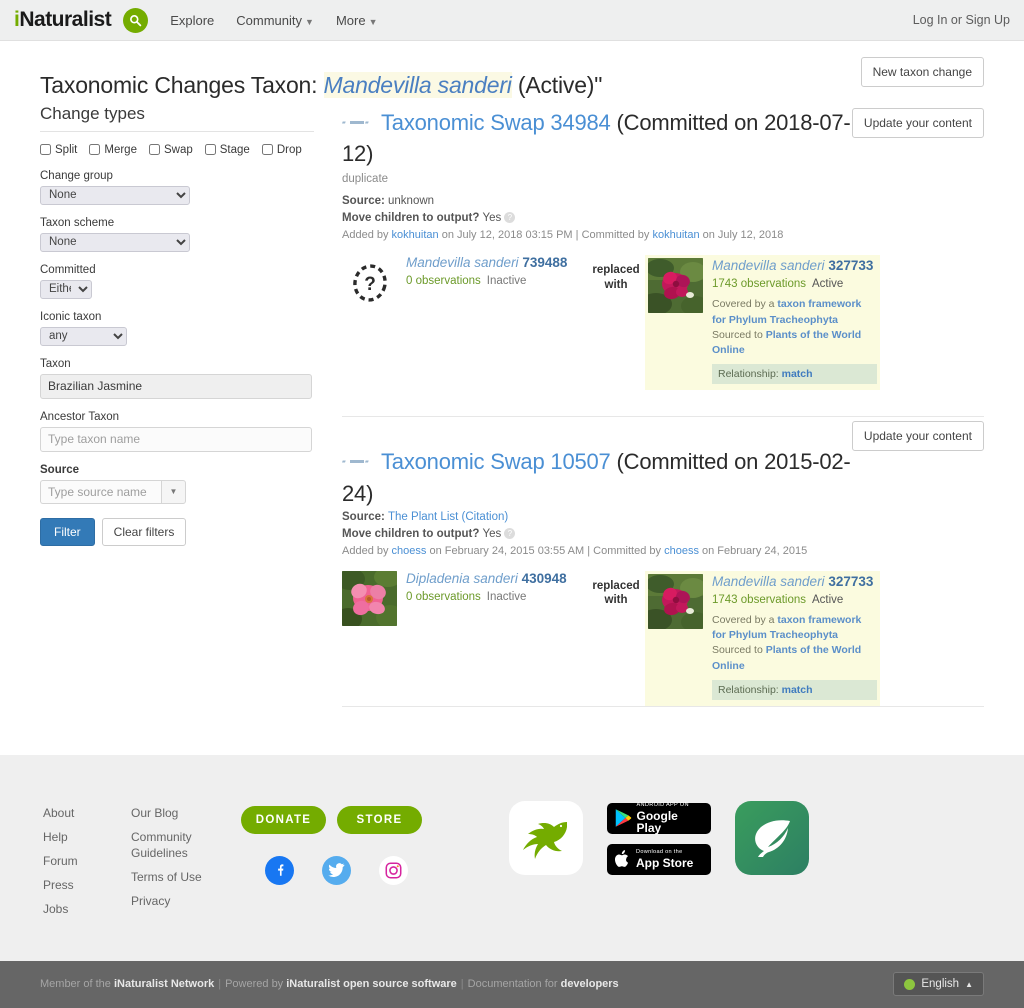  What do you see at coordinates (186, 901) in the screenshot?
I see `footer-link-privacy: Privacy` at bounding box center [186, 901].